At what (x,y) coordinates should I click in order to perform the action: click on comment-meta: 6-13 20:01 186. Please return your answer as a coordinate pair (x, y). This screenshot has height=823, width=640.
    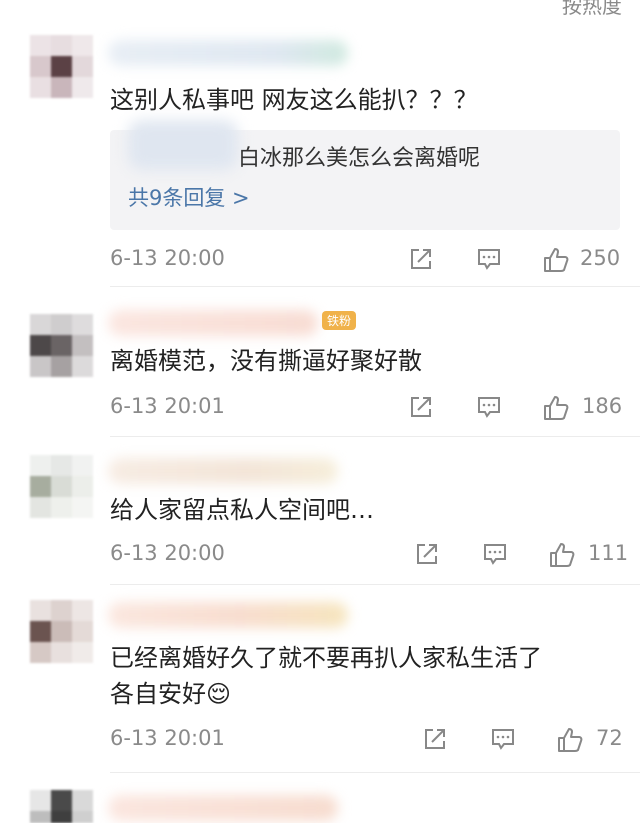
    Looking at the image, I should click on (366, 409).